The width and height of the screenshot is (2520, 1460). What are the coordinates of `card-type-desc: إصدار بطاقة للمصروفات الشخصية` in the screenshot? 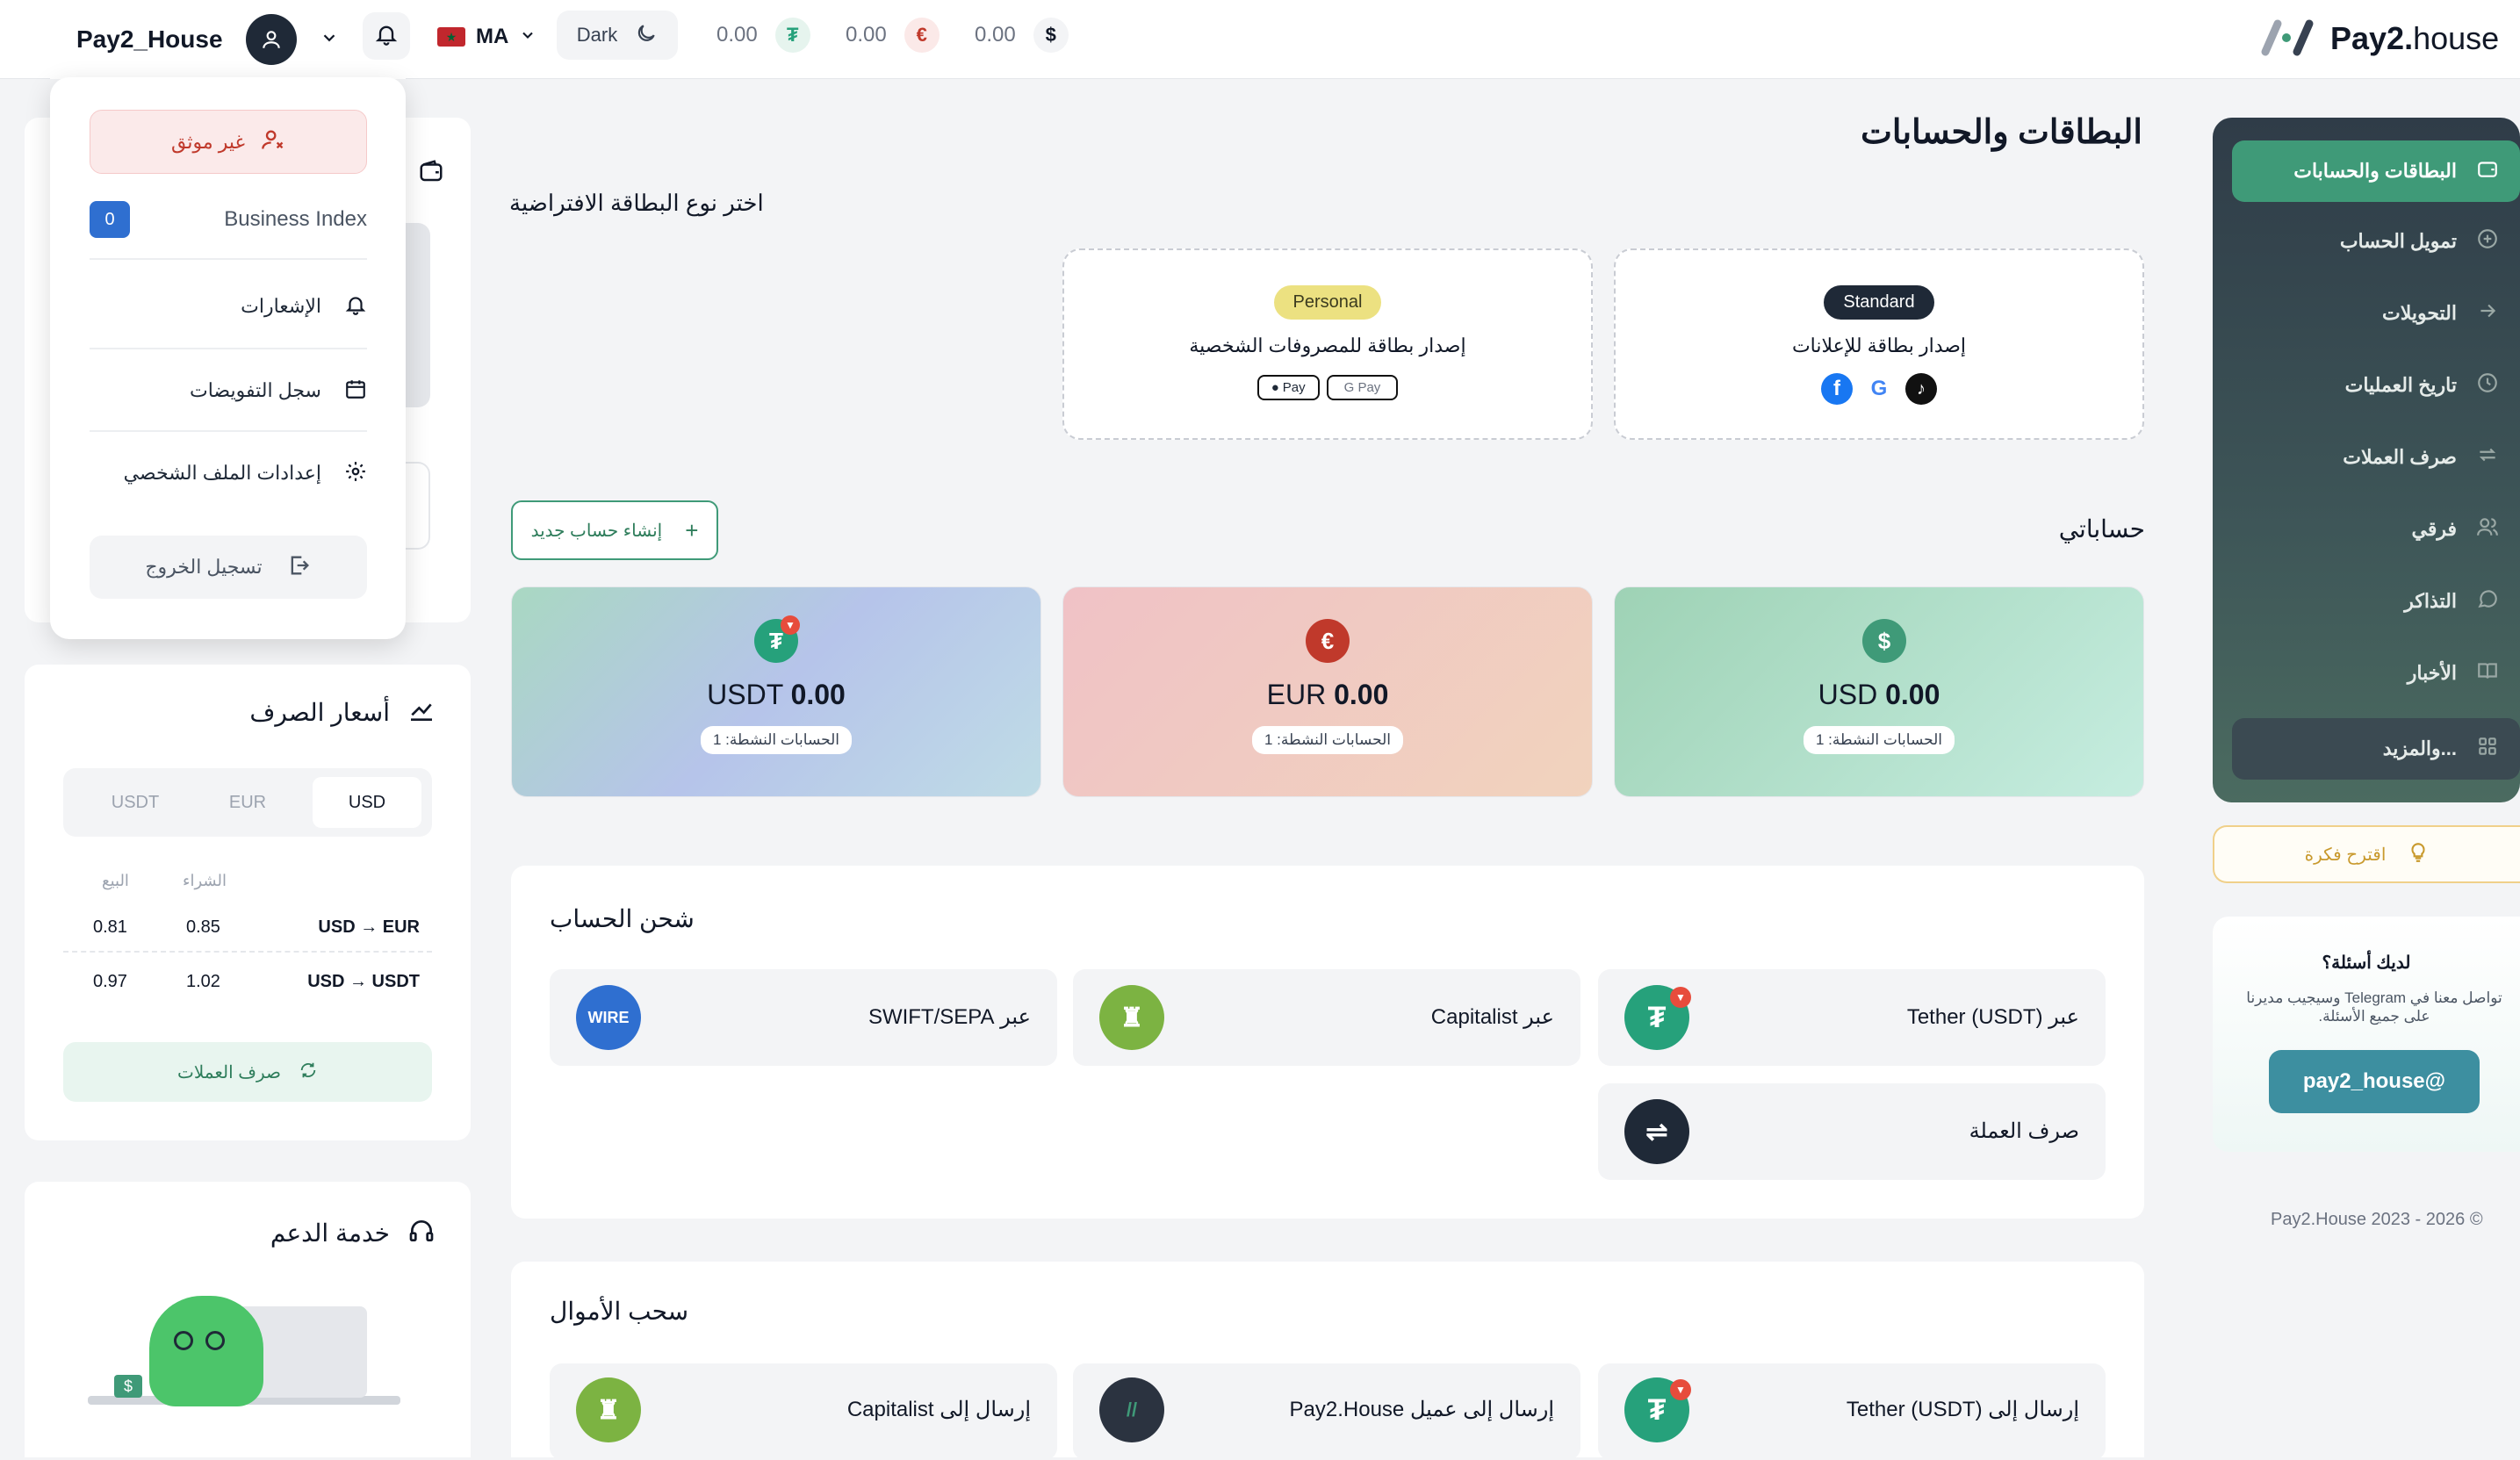 It's located at (1327, 345).